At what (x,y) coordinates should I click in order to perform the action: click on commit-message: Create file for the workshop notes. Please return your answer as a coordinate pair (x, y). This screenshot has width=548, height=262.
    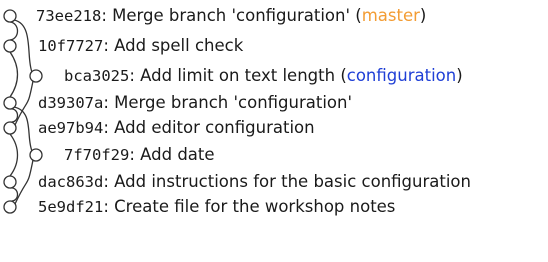
    Looking at the image, I should click on (255, 206).